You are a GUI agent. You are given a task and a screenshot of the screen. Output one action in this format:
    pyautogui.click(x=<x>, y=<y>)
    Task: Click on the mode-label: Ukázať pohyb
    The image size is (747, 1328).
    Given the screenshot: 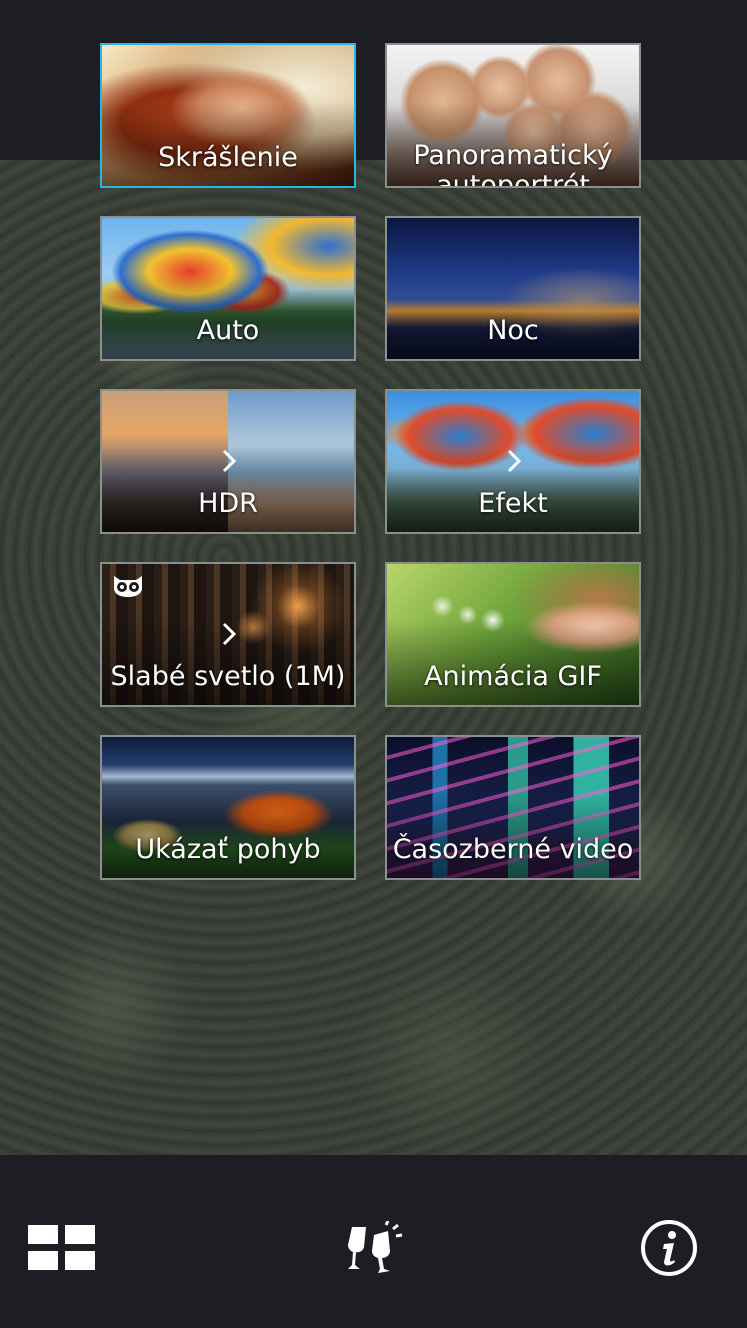 What is the action you would take?
    pyautogui.click(x=228, y=849)
    